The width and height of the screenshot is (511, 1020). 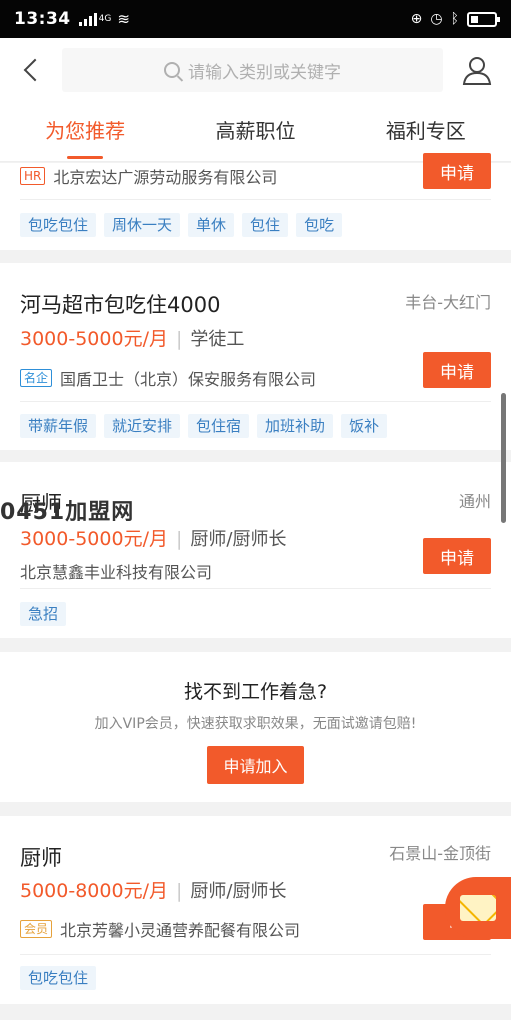 What do you see at coordinates (165, 177) in the screenshot?
I see `company-name: 北京宏达广源劳动服务有限公司` at bounding box center [165, 177].